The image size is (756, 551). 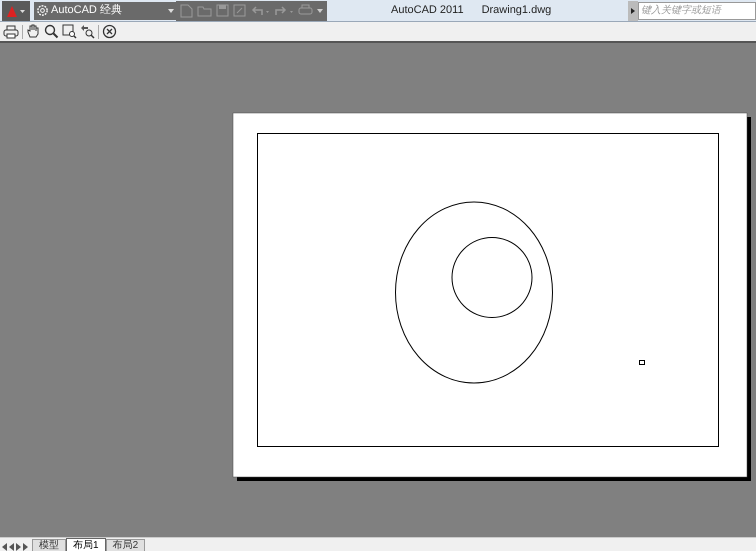 I want to click on next-tab-arrow-icon, so click(x=18, y=547).